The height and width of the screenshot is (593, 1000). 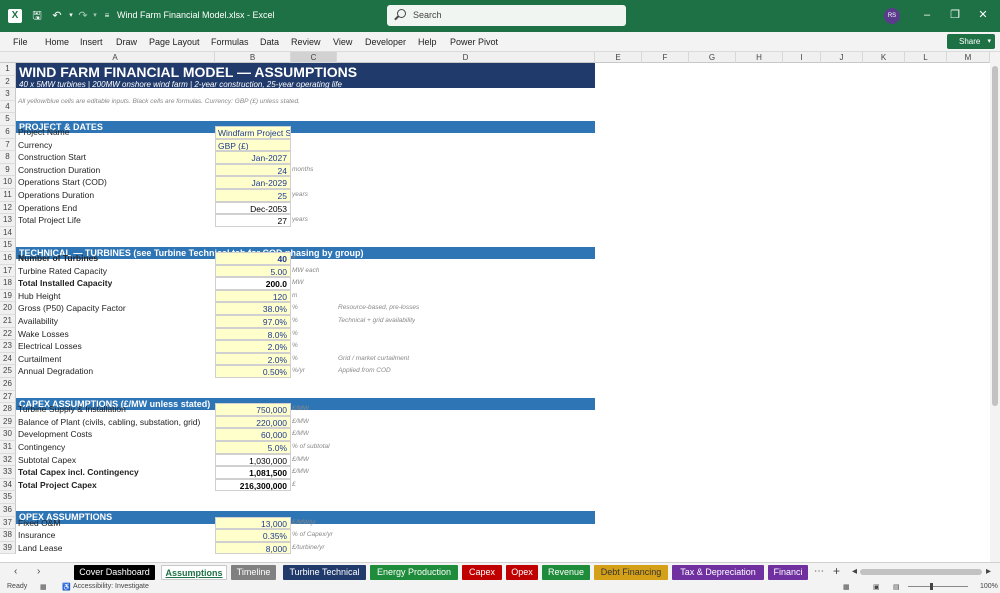 What do you see at coordinates (373, 359) in the screenshot?
I see `assumption-note: Grid / market curtailment` at bounding box center [373, 359].